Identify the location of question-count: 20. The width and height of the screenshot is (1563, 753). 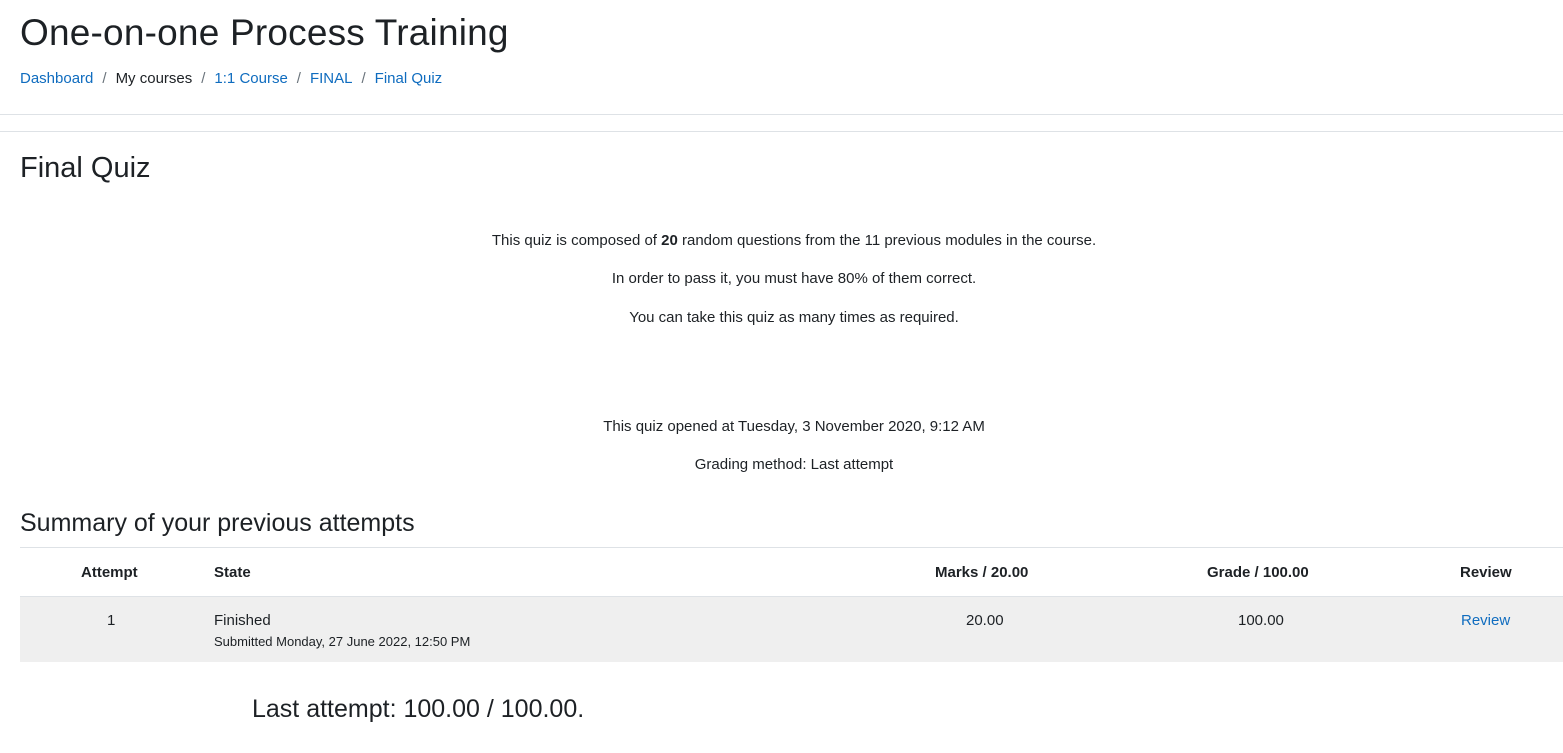
(669, 240).